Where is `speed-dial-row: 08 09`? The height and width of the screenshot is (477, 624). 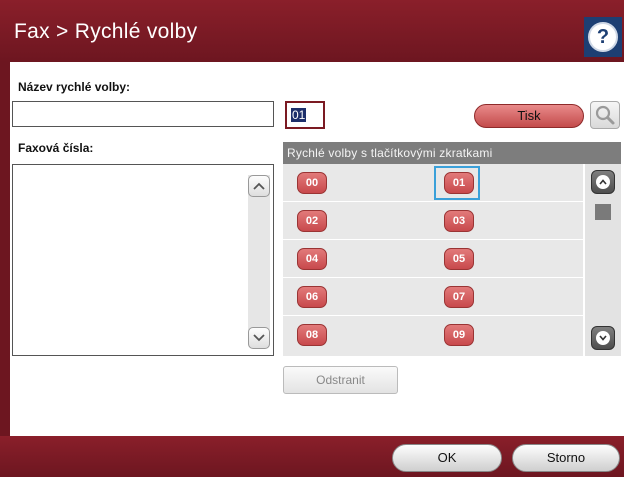 speed-dial-row: 08 09 is located at coordinates (433, 335).